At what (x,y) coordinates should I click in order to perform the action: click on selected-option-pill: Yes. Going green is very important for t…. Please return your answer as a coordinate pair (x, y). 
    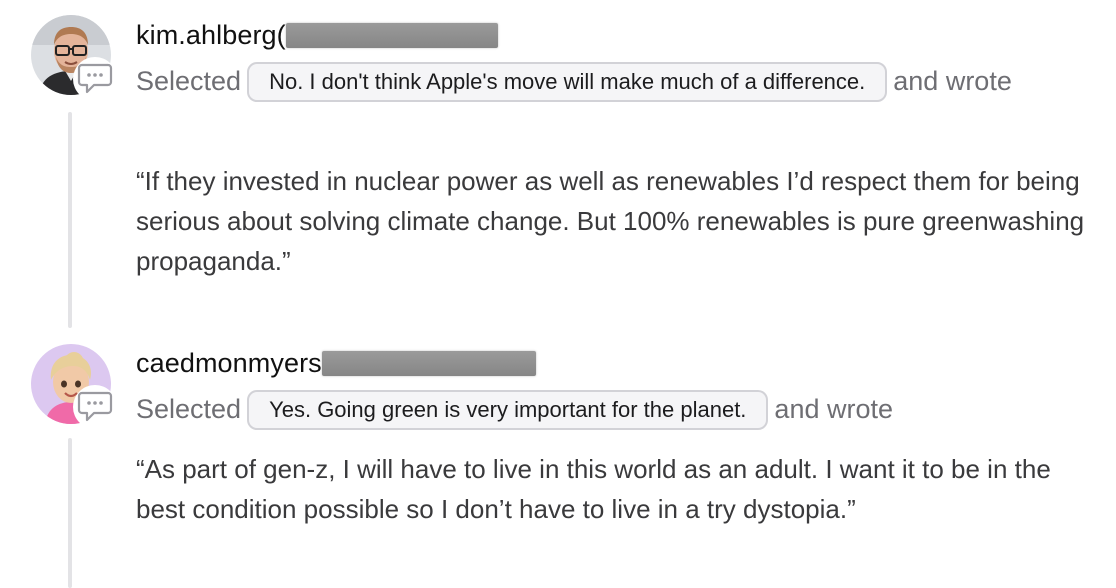
    Looking at the image, I should click on (508, 410).